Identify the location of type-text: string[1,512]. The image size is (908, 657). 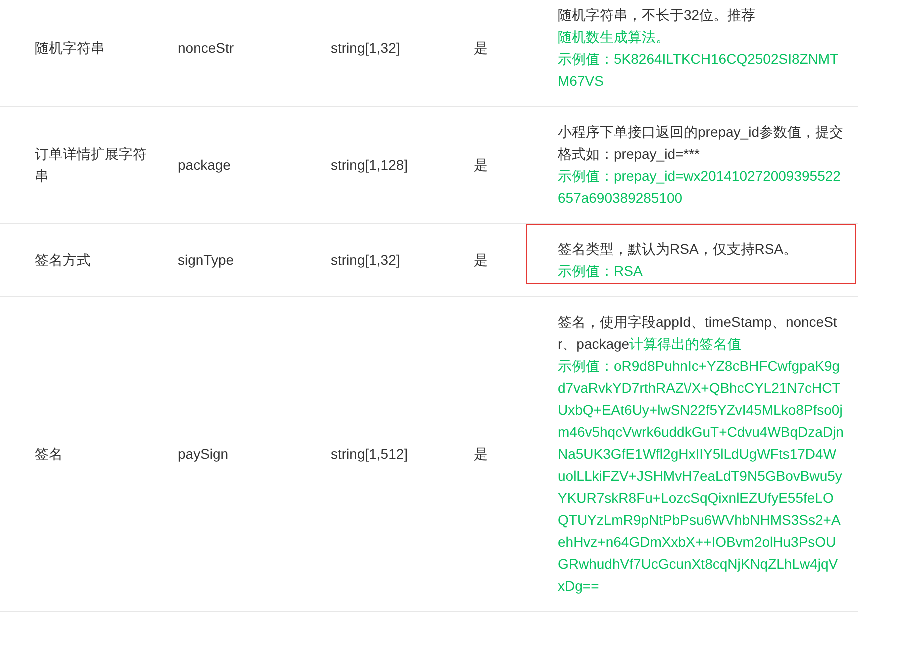
(369, 454).